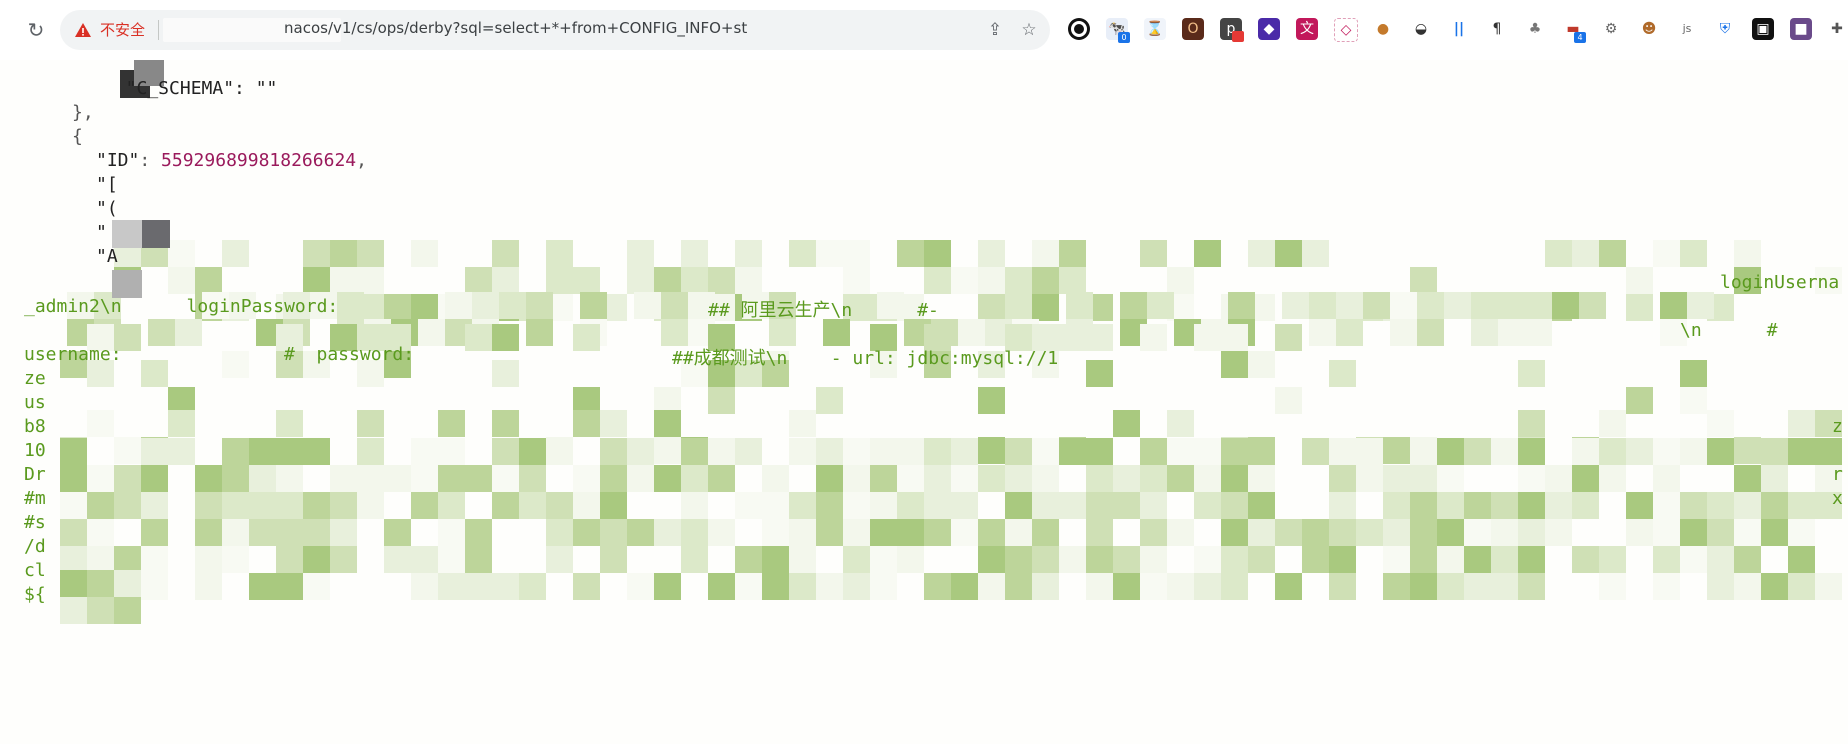  I want to click on extension-js-icon: js, so click(1687, 29).